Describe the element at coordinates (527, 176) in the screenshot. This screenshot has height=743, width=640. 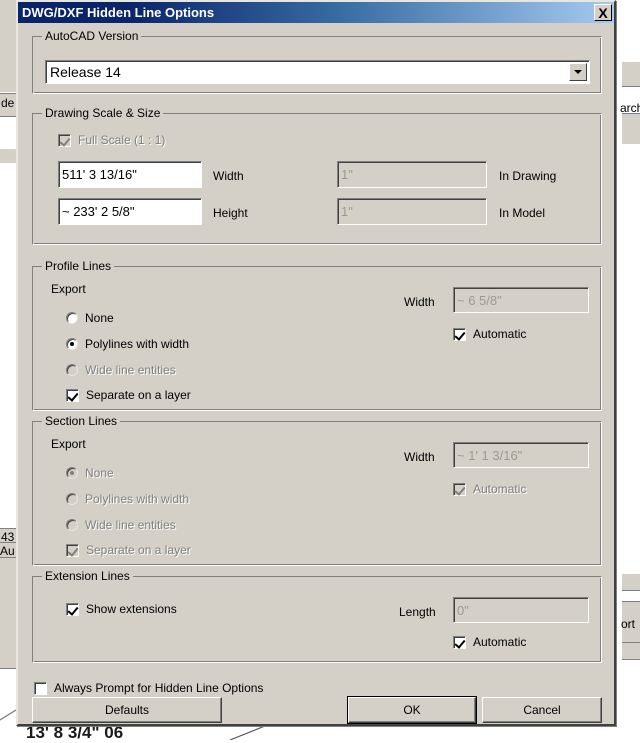
I see `in-drawing-label: In Drawing` at that location.